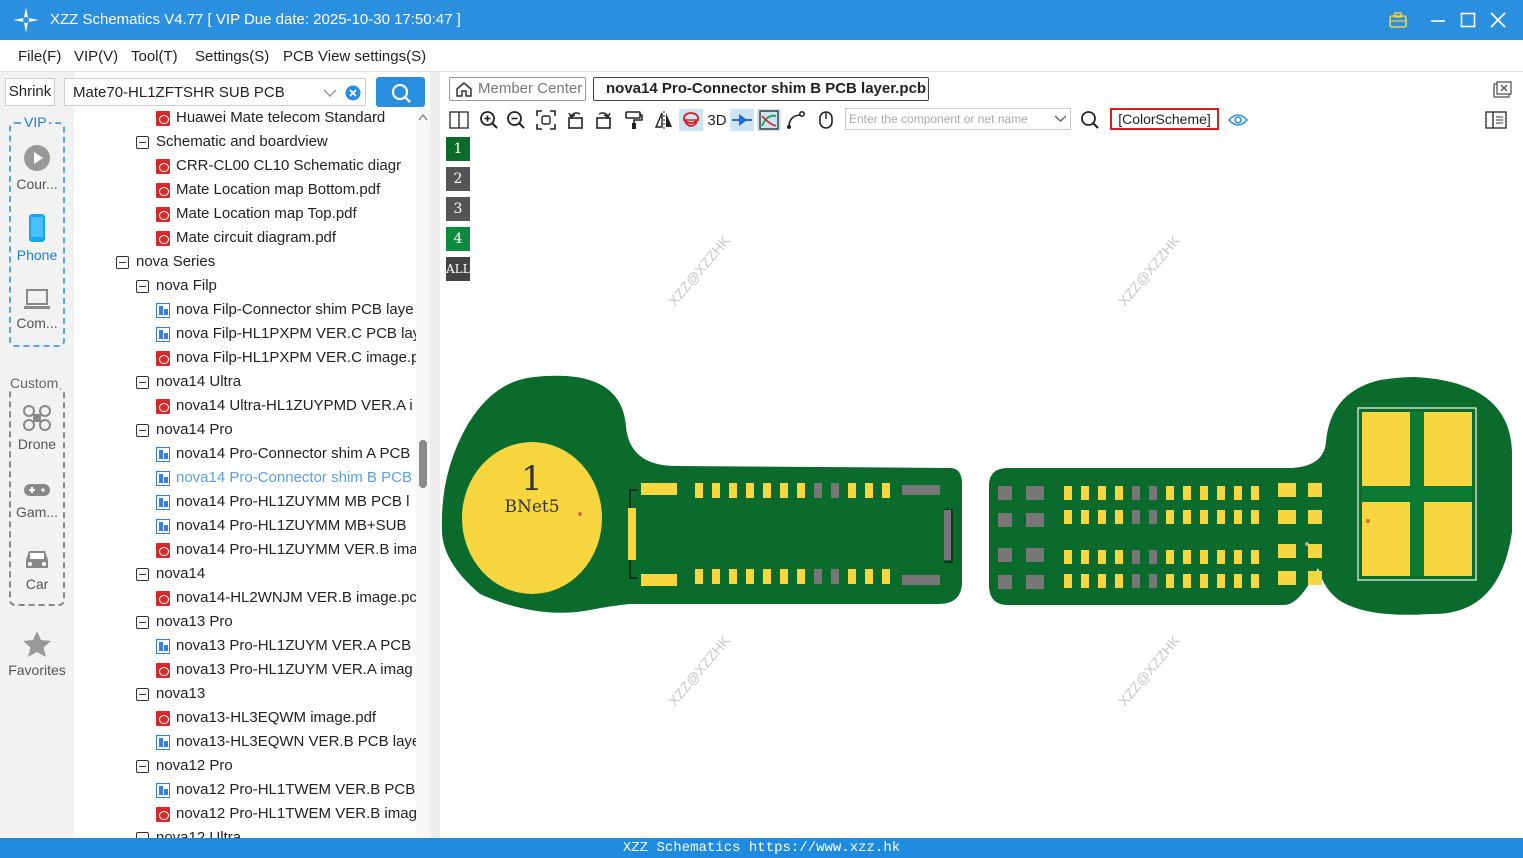 The height and width of the screenshot is (858, 1523). Describe the element at coordinates (245, 262) in the screenshot. I see `tree-folder: nova Series` at that location.